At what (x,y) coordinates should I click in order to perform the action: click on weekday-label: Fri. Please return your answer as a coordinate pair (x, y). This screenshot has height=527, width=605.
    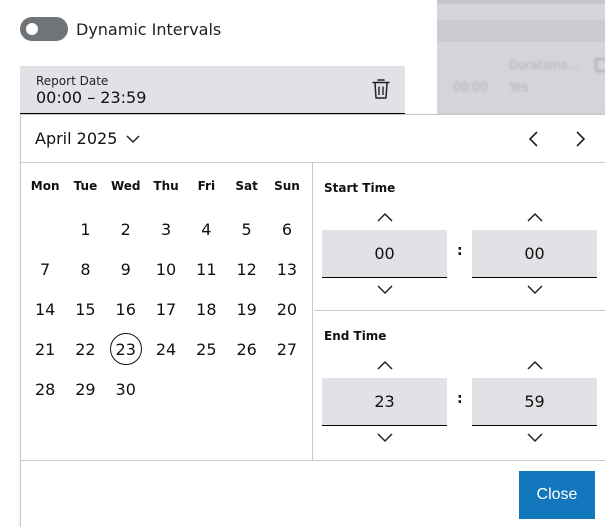
    Looking at the image, I should click on (206, 186).